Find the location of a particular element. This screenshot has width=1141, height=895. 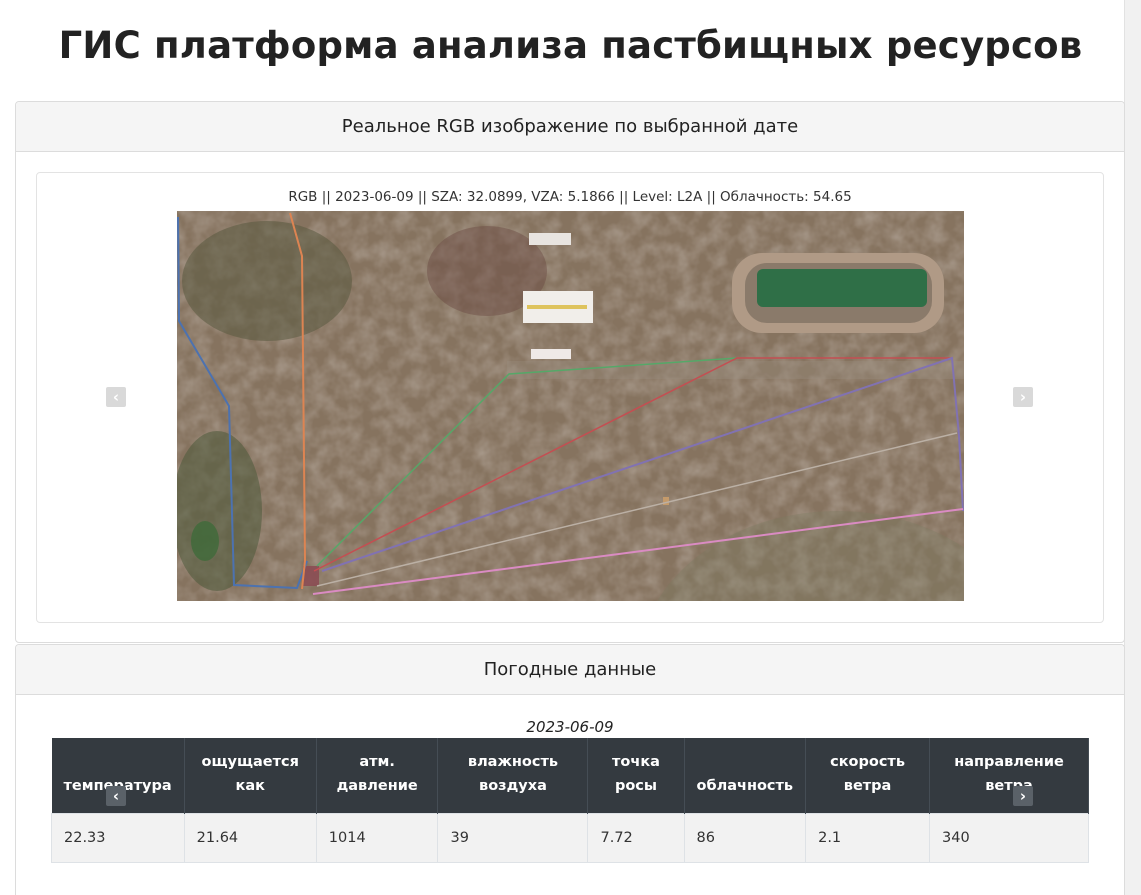

col-header-line: воздуха is located at coordinates (513, 785).